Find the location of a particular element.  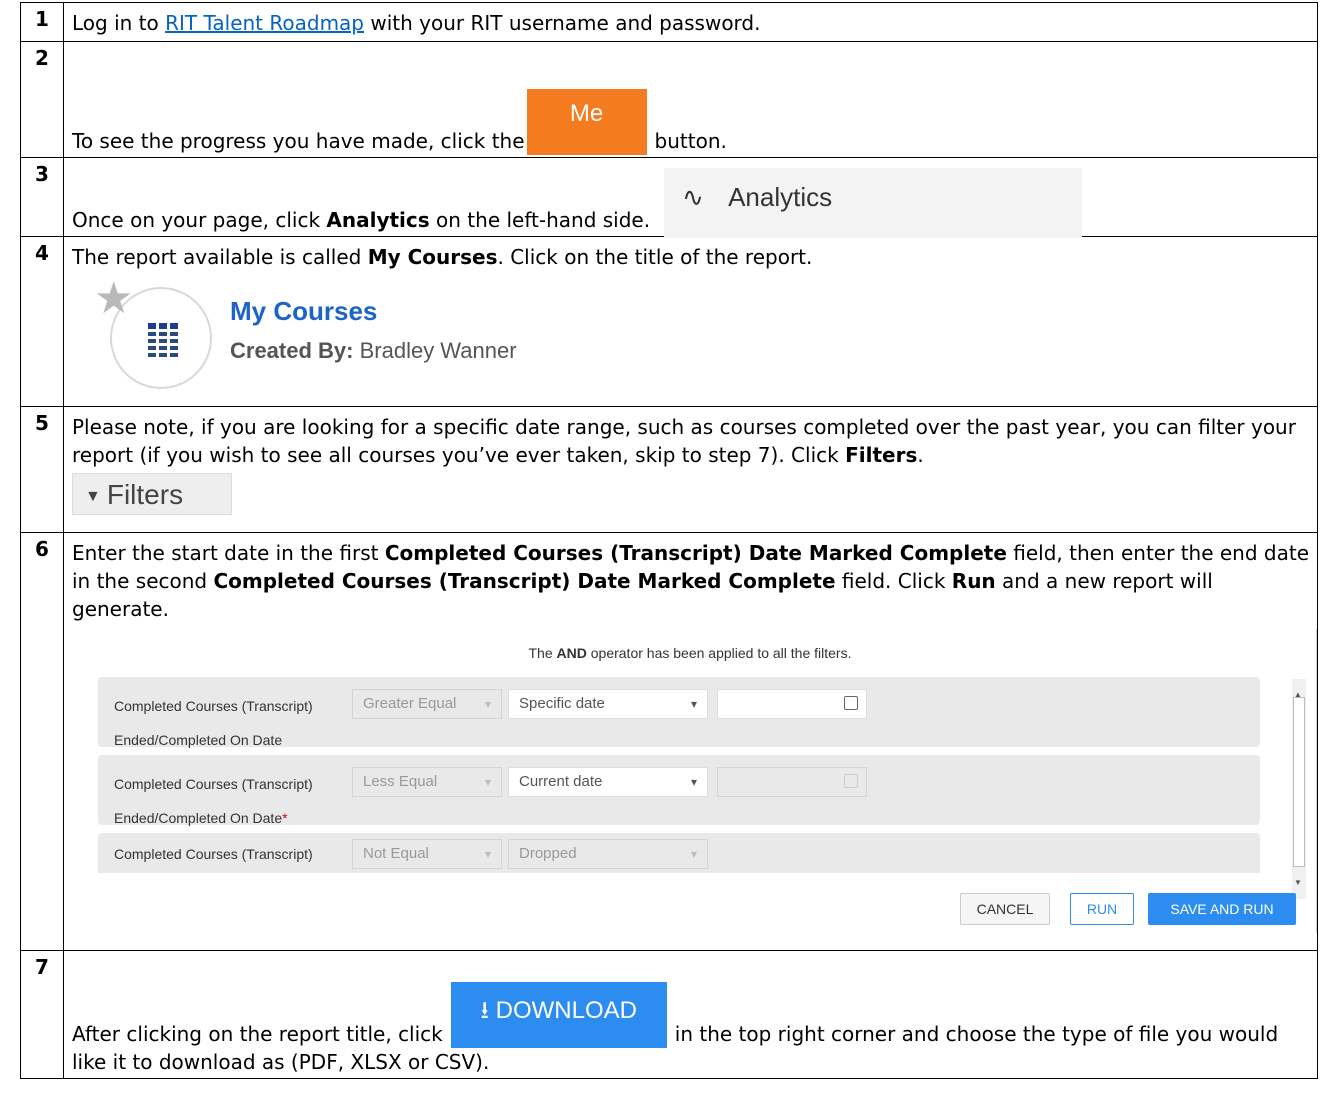

filter-field-name: Completed Courses (Transcript) is located at coordinates (213, 854).